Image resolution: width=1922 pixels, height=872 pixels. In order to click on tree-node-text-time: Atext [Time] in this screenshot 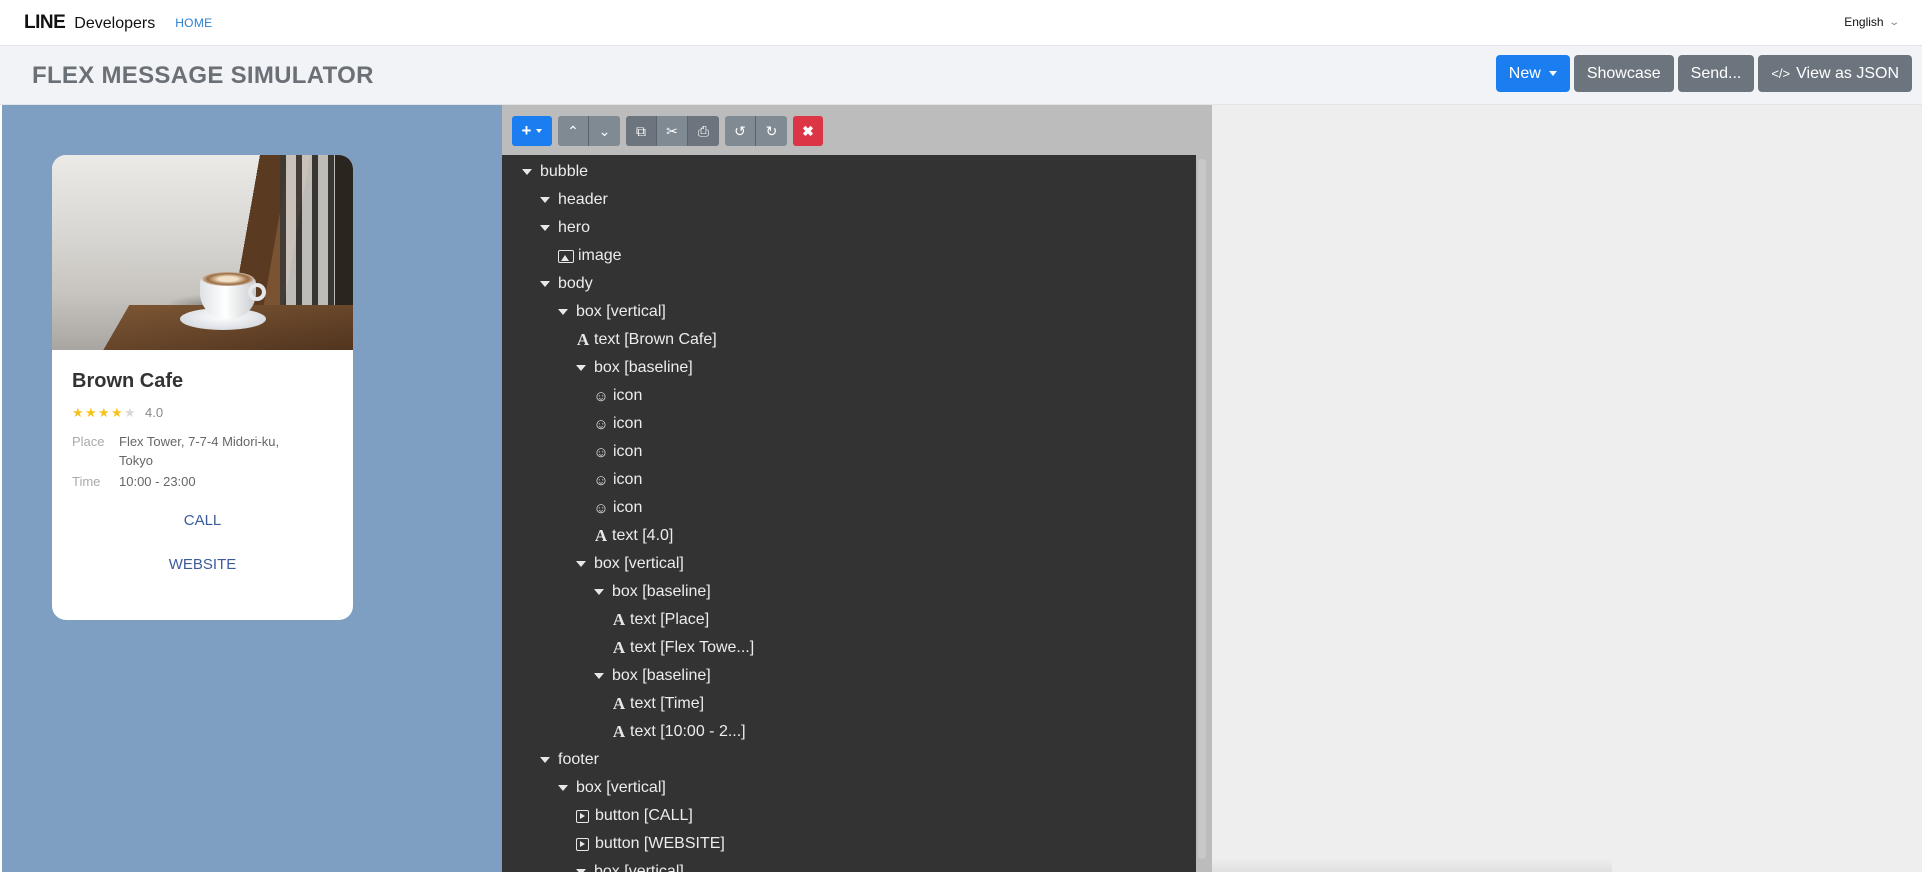, I will do `click(658, 704)`.